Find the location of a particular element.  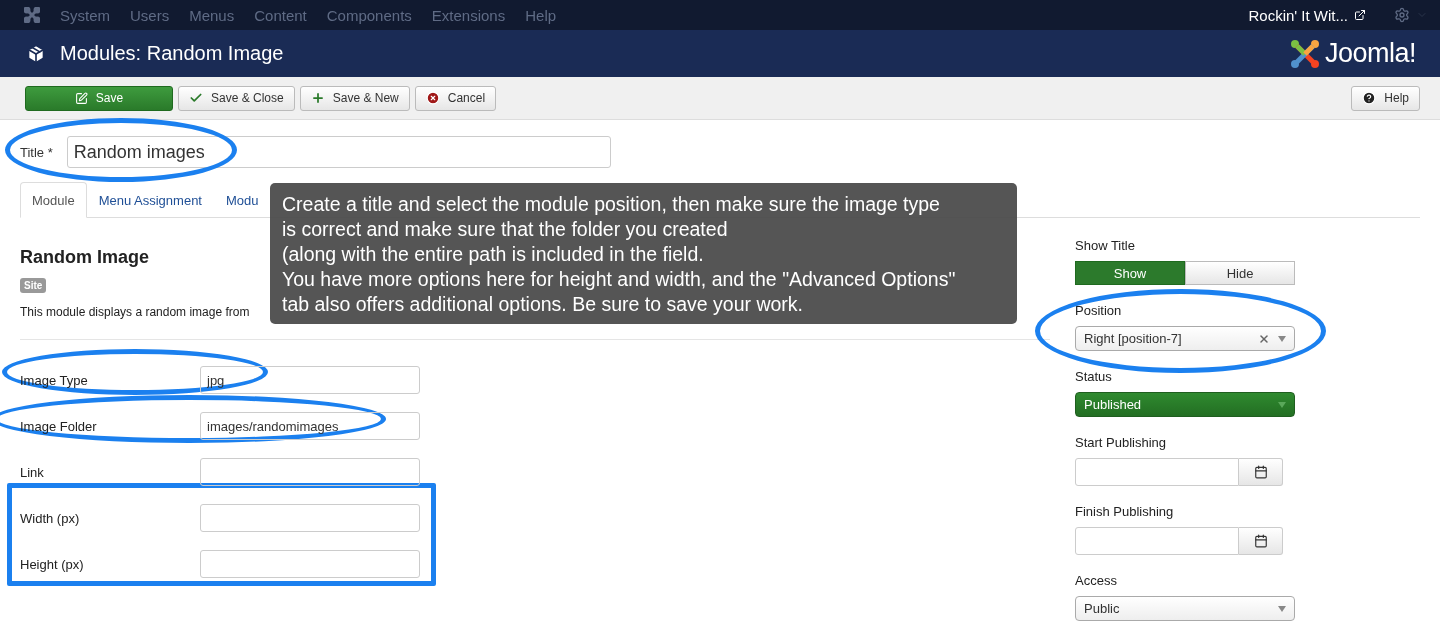

field-label: Finish Publishing is located at coordinates (1125, 511).